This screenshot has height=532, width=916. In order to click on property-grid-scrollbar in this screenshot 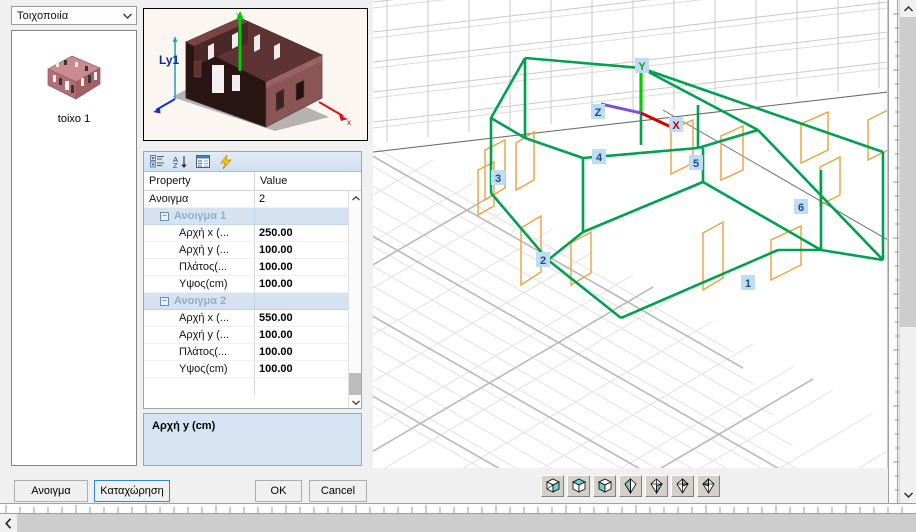, I will do `click(354, 299)`.